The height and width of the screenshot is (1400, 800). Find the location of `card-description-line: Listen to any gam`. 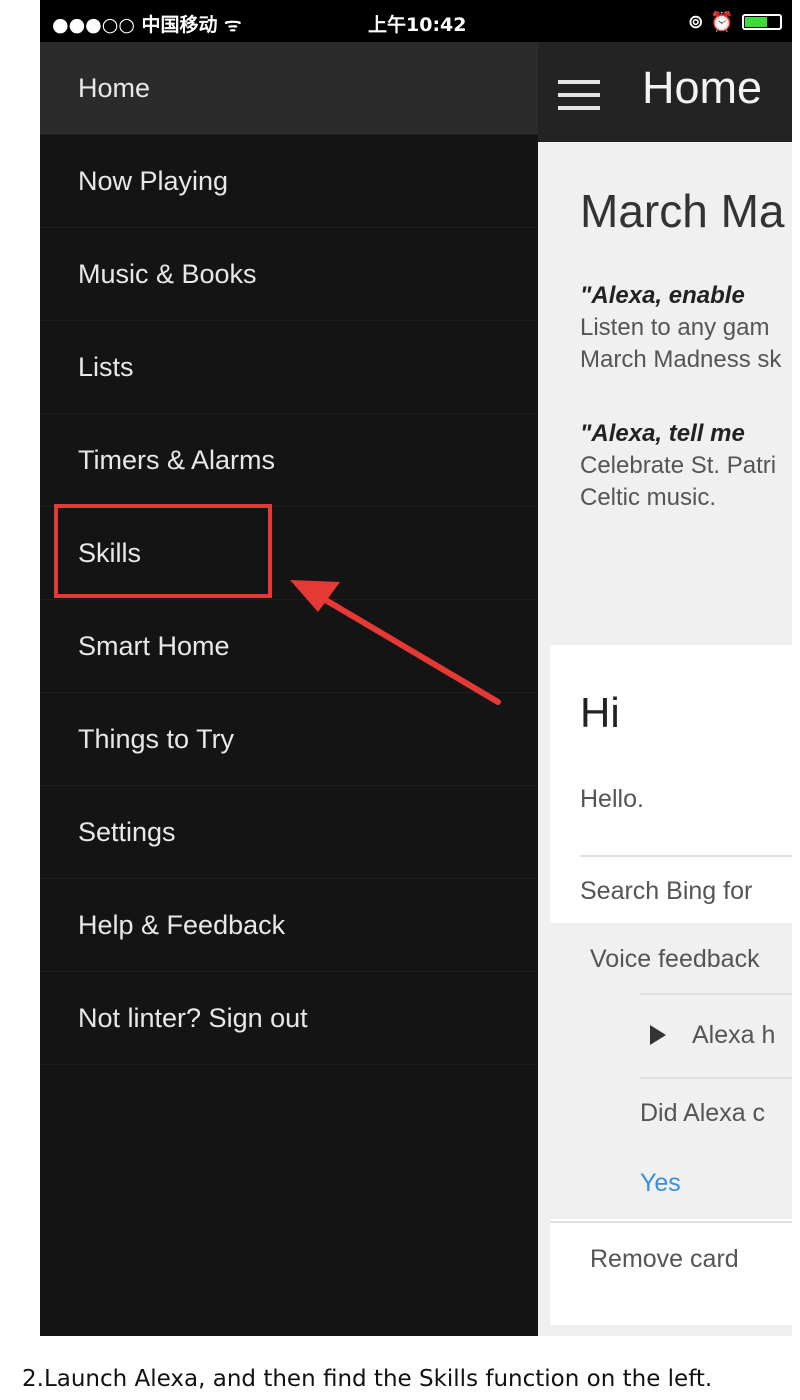

card-description-line: Listen to any gam is located at coordinates (675, 327).